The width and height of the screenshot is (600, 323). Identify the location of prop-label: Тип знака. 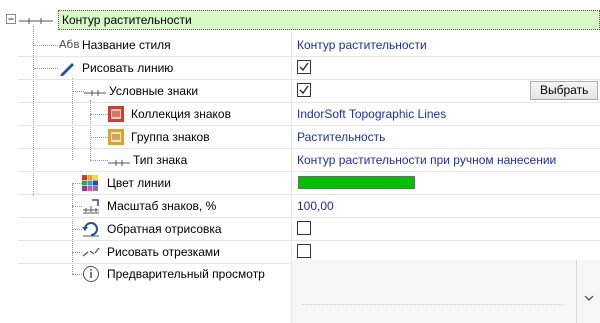
(160, 160).